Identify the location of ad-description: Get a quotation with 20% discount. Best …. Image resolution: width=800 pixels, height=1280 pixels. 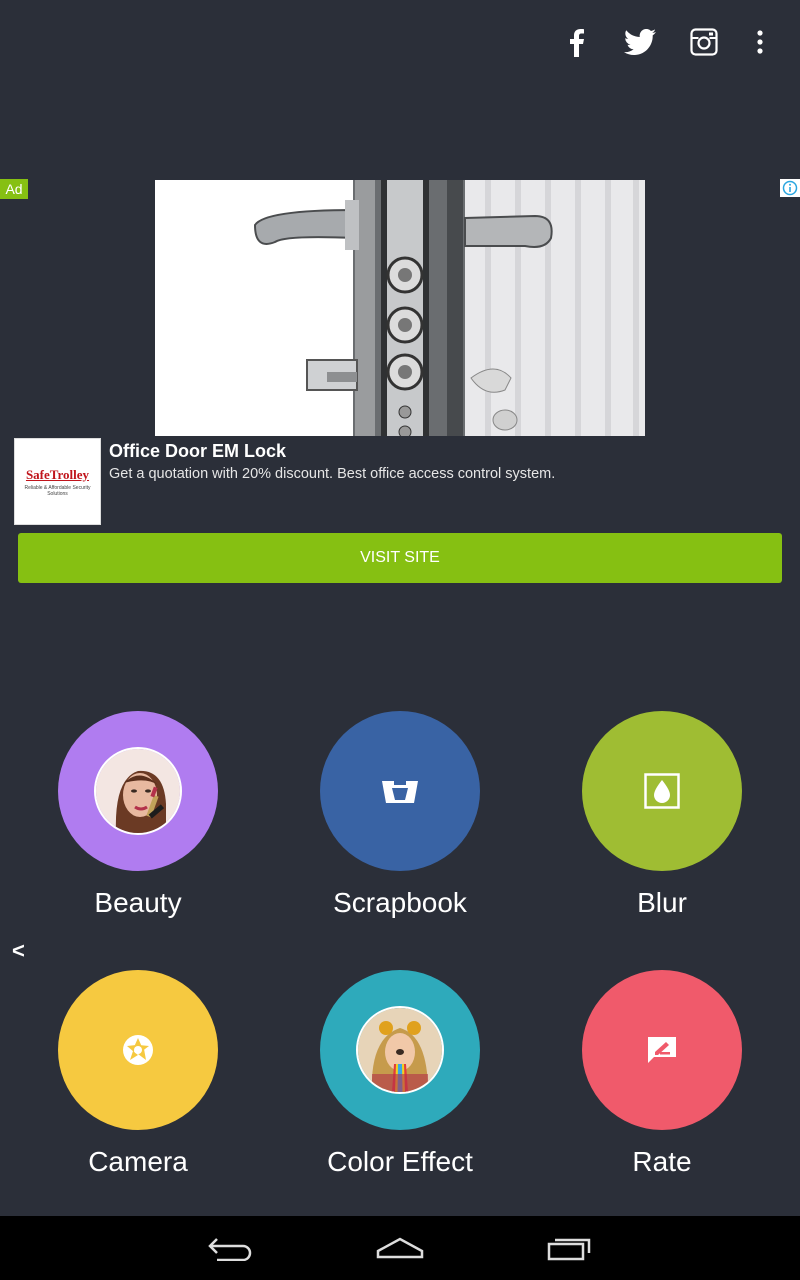
(332, 474).